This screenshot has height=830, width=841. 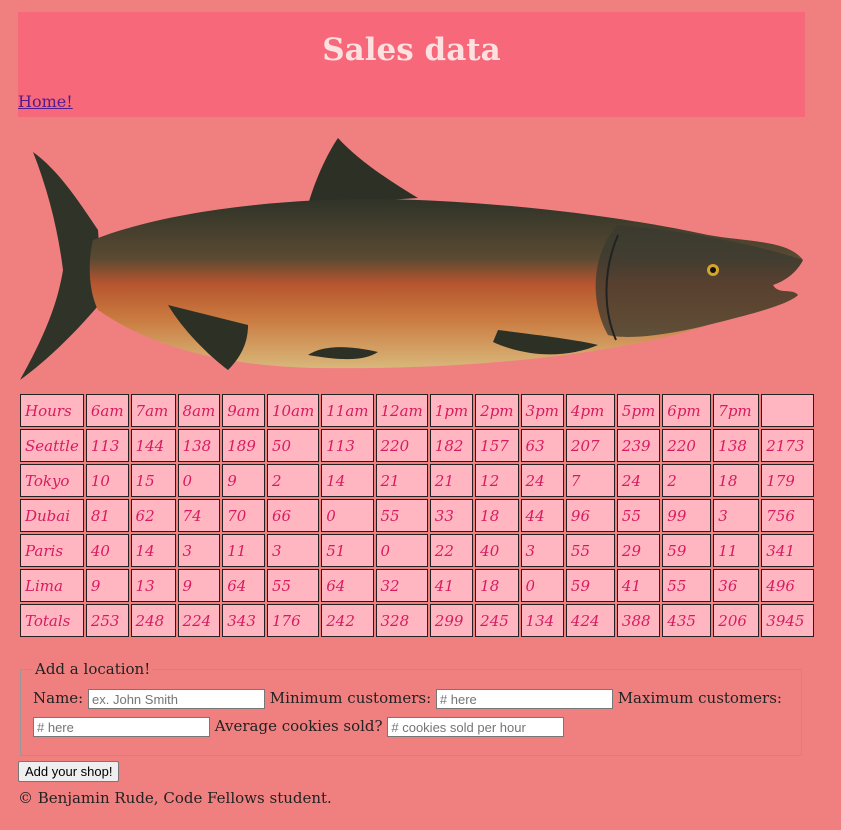 I want to click on table-cell: 18, so click(x=736, y=480).